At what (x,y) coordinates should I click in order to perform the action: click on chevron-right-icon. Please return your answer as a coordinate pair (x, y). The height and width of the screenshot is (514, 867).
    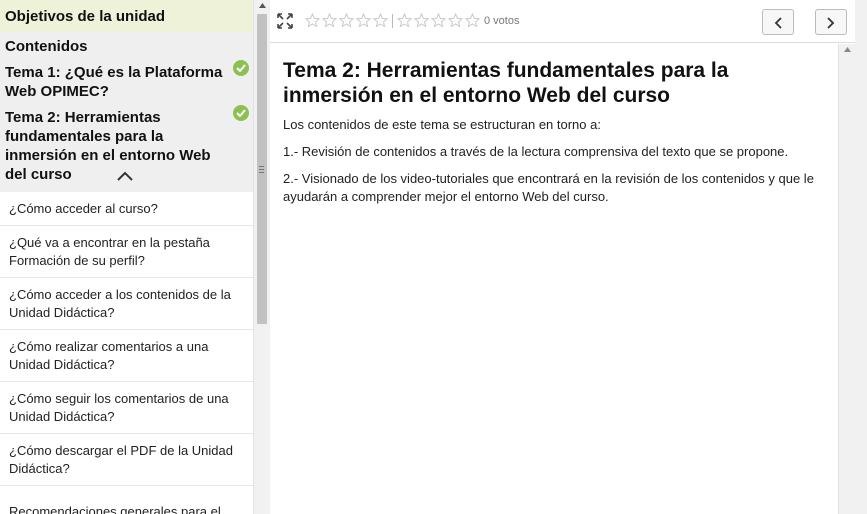
    Looking at the image, I should click on (831, 23).